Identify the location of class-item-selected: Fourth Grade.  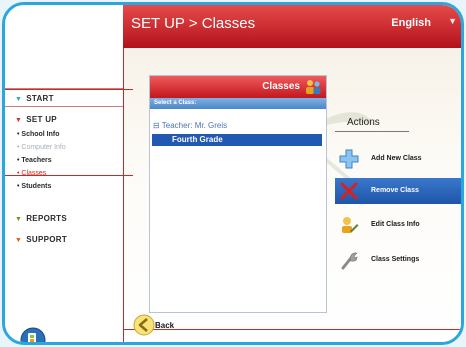
(237, 140).